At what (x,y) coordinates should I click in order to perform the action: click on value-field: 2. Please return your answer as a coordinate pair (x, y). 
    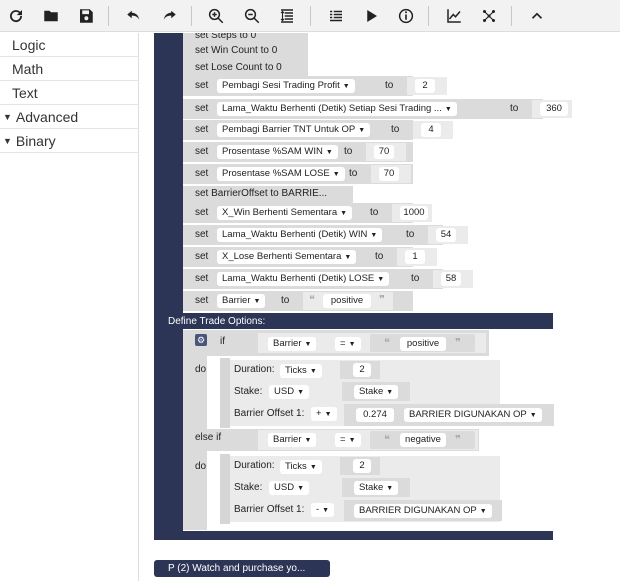
    Looking at the image, I should click on (425, 86).